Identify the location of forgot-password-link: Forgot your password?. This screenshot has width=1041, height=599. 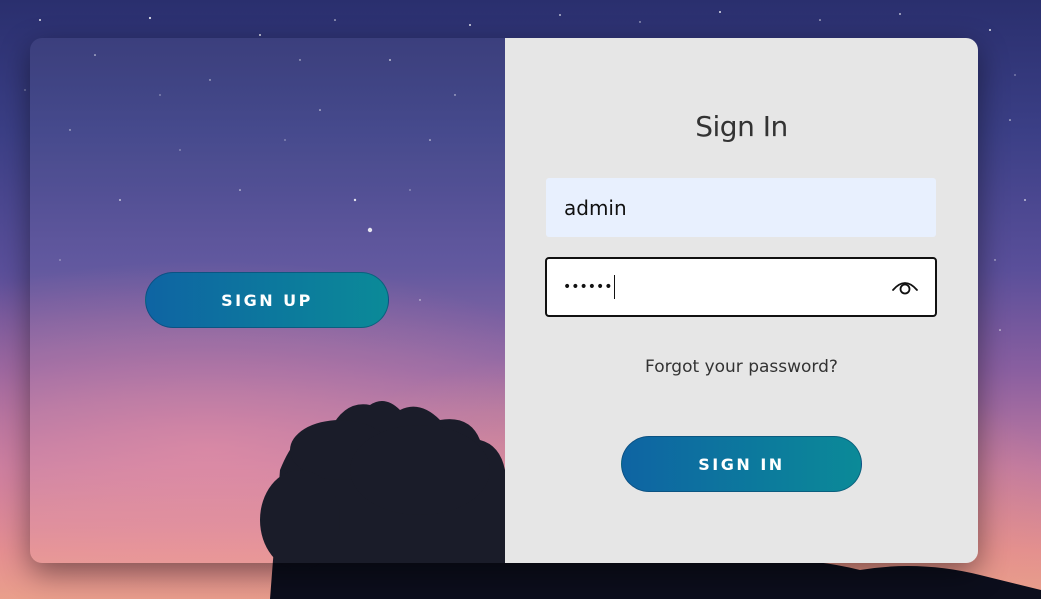
(741, 367).